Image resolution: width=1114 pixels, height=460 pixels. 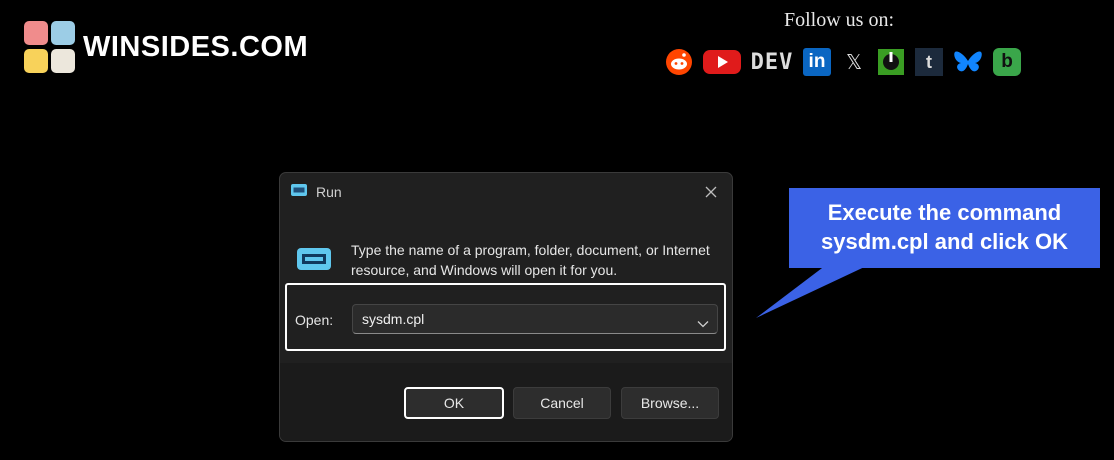 What do you see at coordinates (944, 241) in the screenshot?
I see `callout-line-2: sysdm.cpl and click OK` at bounding box center [944, 241].